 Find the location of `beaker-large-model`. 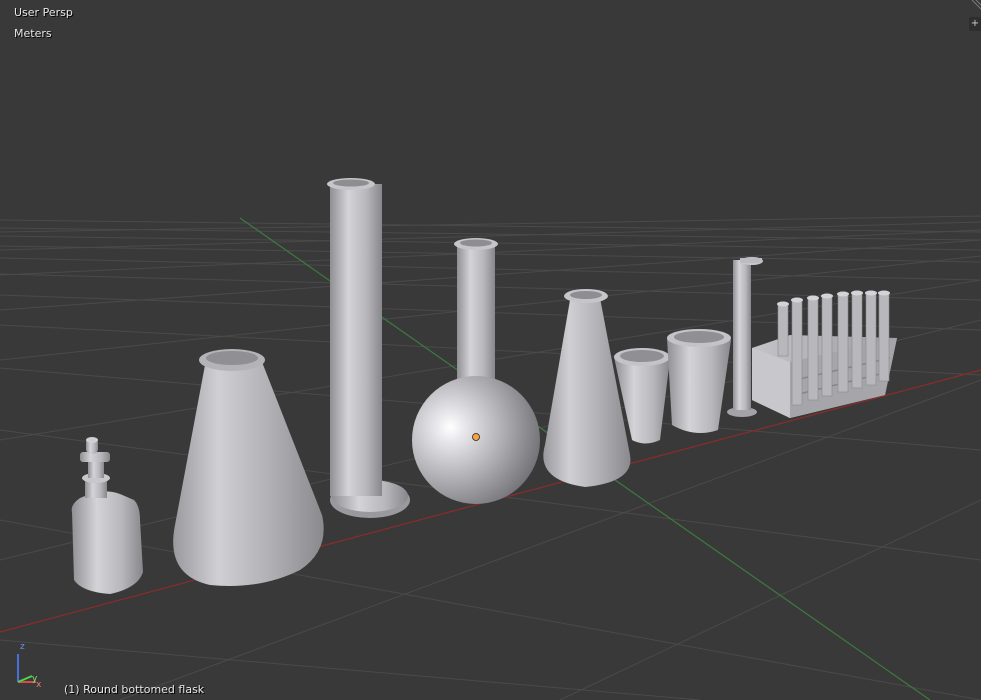

beaker-large-model is located at coordinates (699, 381).